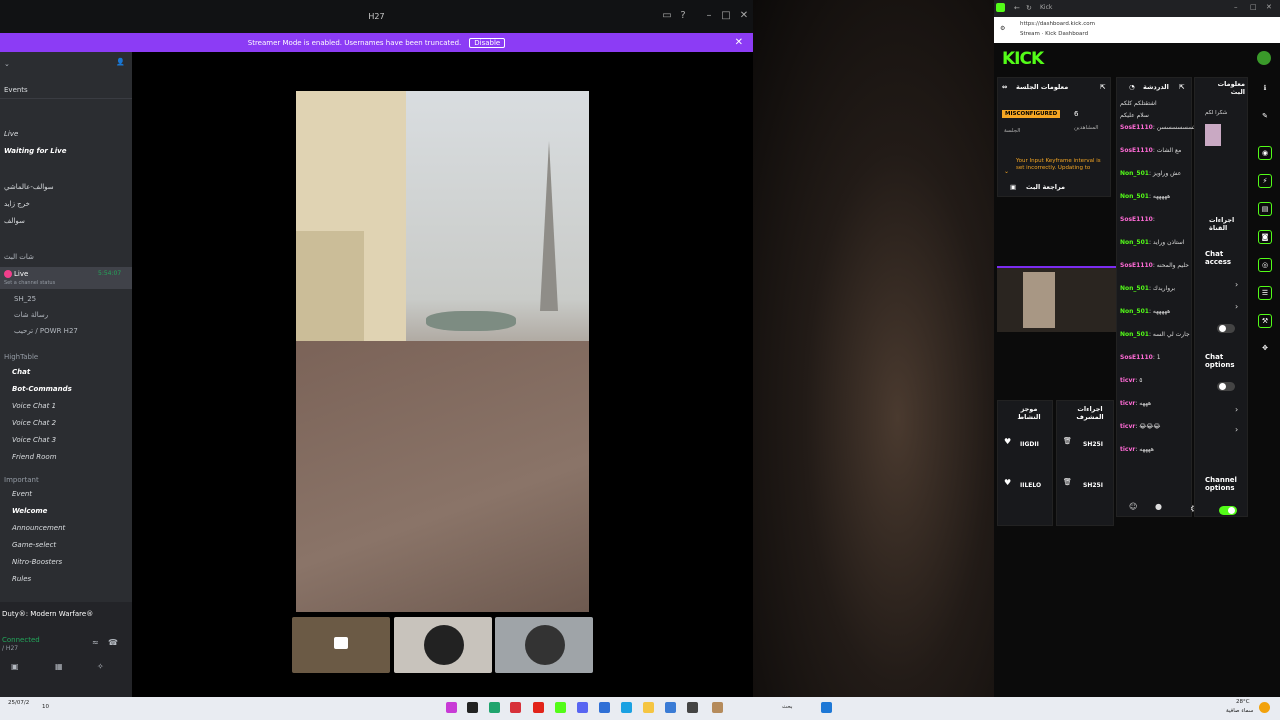  I want to click on maximize-icon: □, so click(1253, 7).